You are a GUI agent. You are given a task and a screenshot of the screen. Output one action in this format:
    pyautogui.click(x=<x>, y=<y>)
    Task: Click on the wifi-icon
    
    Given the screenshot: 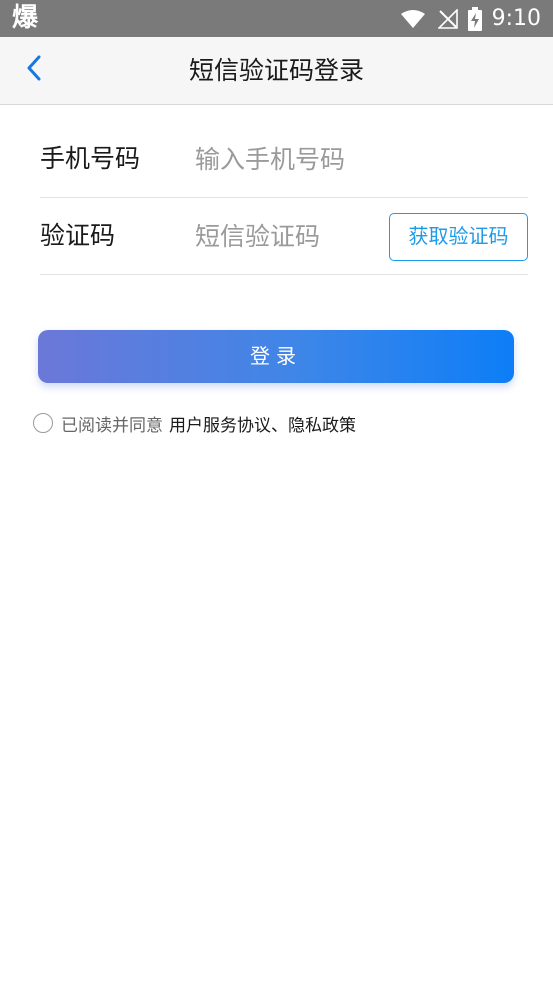 What is the action you would take?
    pyautogui.click(x=413, y=19)
    